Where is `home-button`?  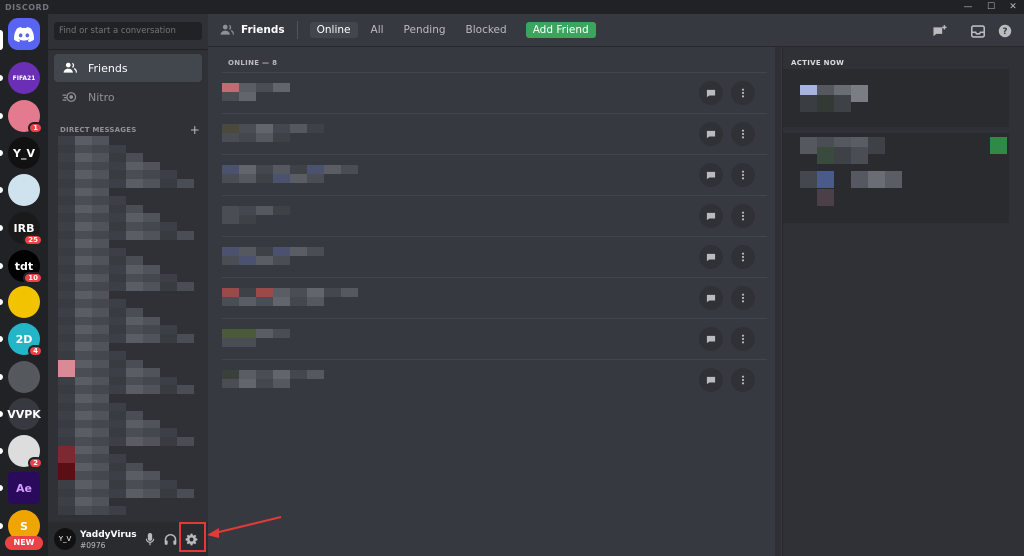
home-button is located at coordinates (24, 34).